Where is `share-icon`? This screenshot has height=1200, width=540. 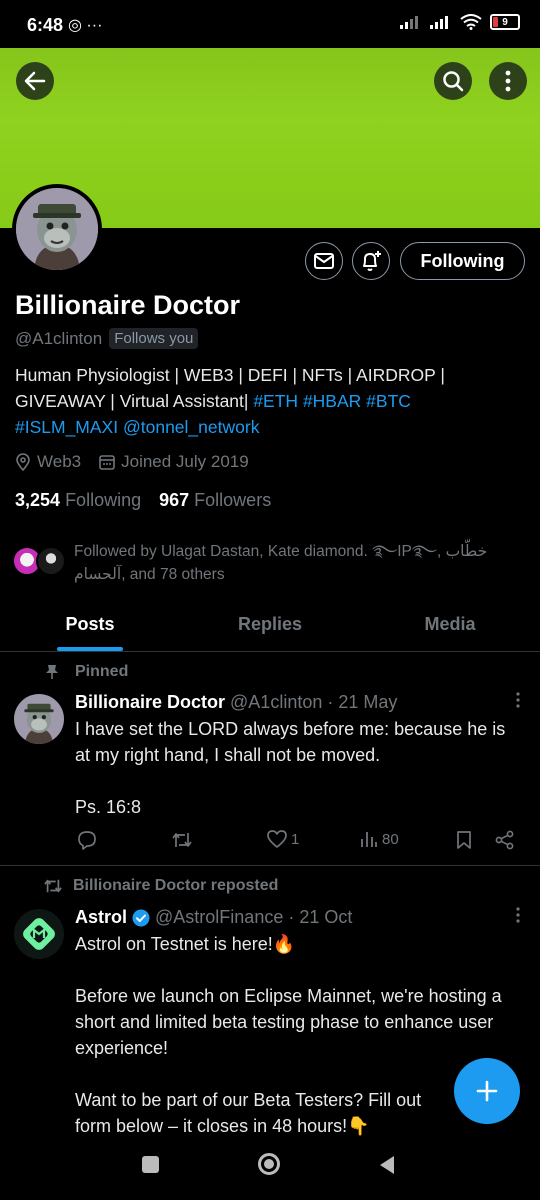 share-icon is located at coordinates (504, 840).